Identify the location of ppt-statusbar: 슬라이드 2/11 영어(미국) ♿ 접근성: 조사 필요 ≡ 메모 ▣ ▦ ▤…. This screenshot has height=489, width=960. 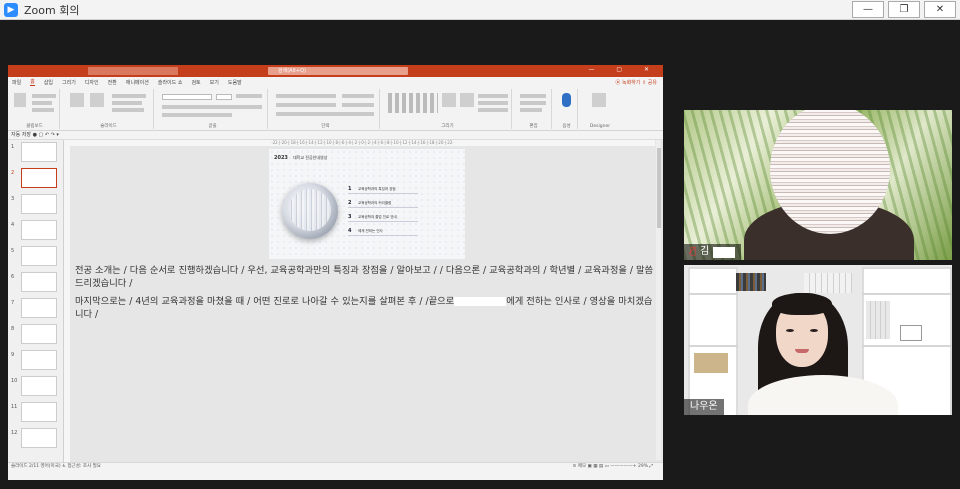
(335, 466).